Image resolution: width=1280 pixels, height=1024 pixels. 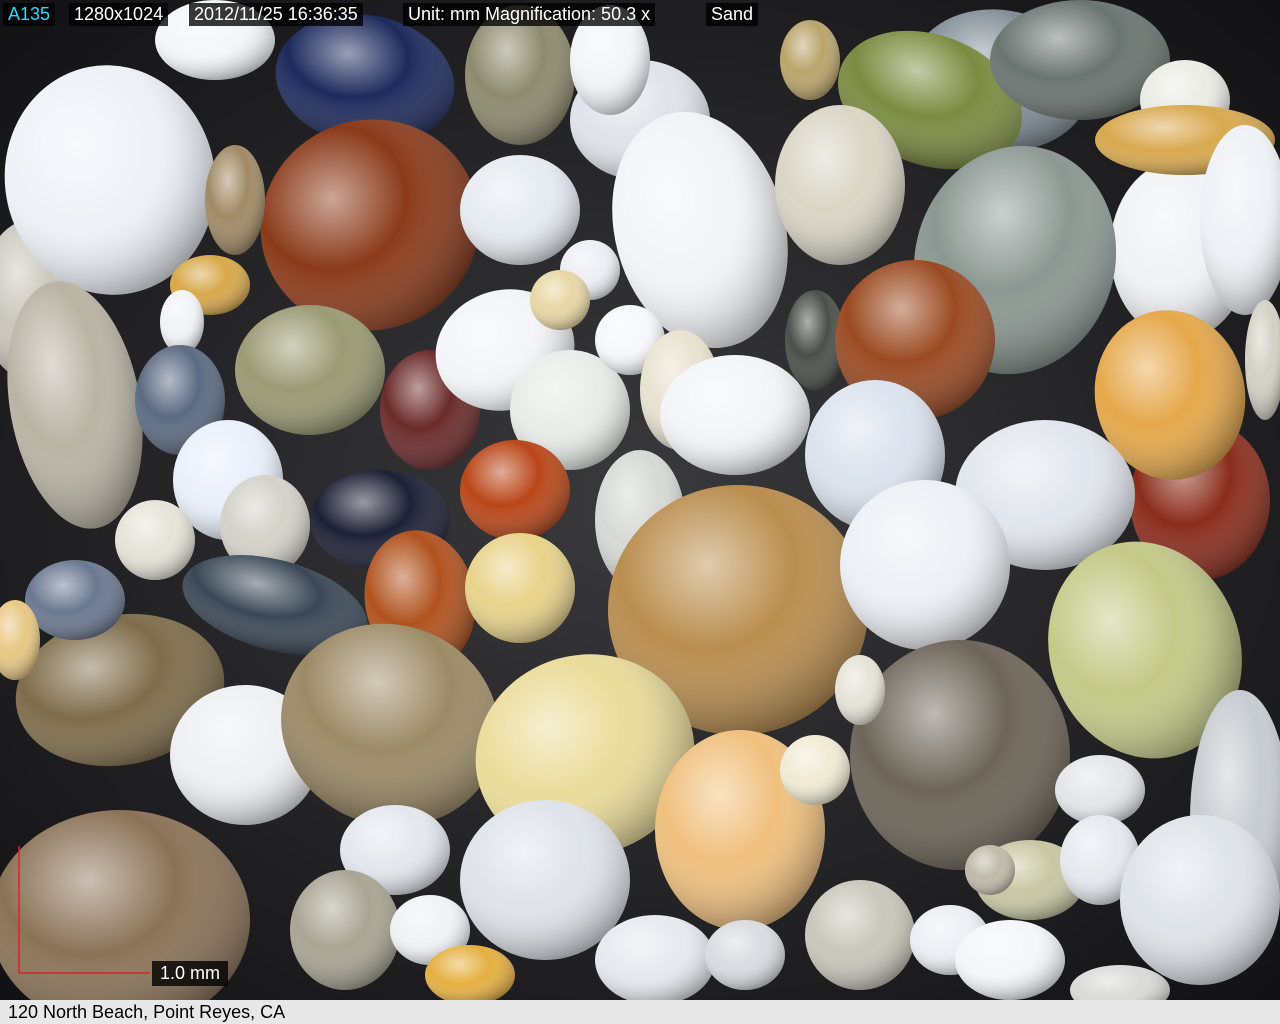 What do you see at coordinates (29, 14) in the screenshot?
I see `image-id-label: A135` at bounding box center [29, 14].